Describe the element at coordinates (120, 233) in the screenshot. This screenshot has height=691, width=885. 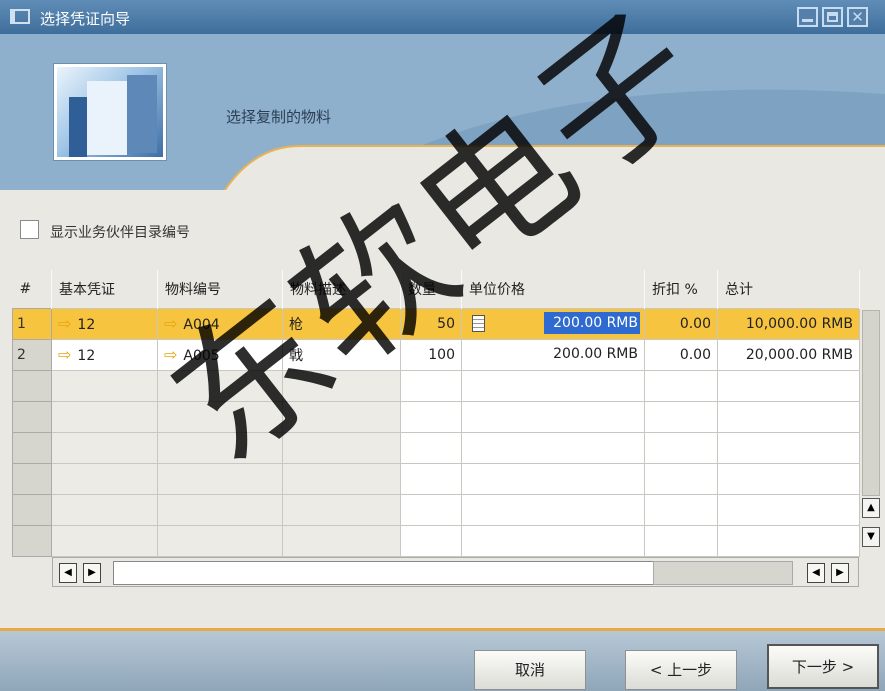
I see `show-bp-catalog-label: 显示业务伙伴目录编号` at that location.